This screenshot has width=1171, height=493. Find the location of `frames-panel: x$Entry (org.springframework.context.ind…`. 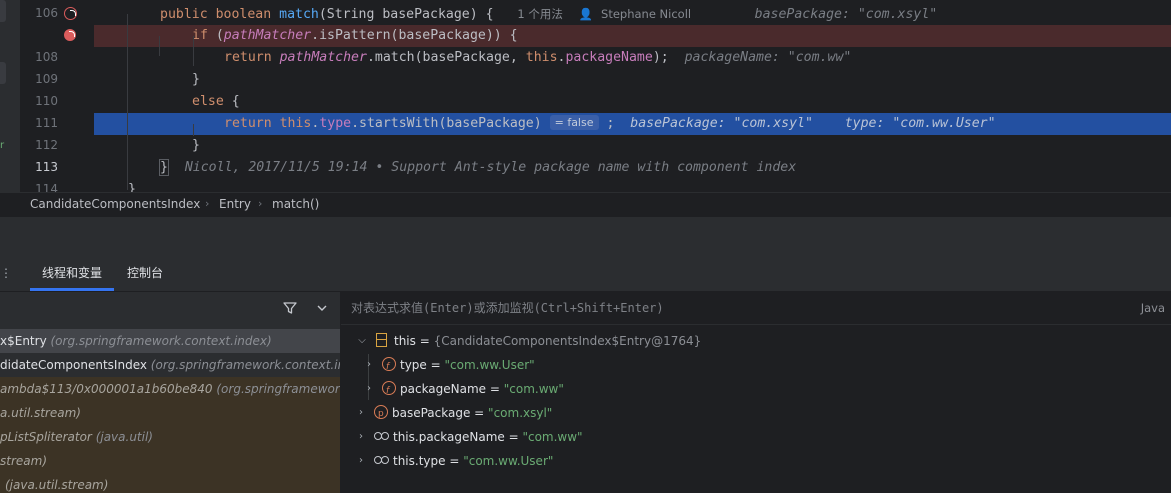

frames-panel: x$Entry (org.springframework.context.ind… is located at coordinates (170, 392).